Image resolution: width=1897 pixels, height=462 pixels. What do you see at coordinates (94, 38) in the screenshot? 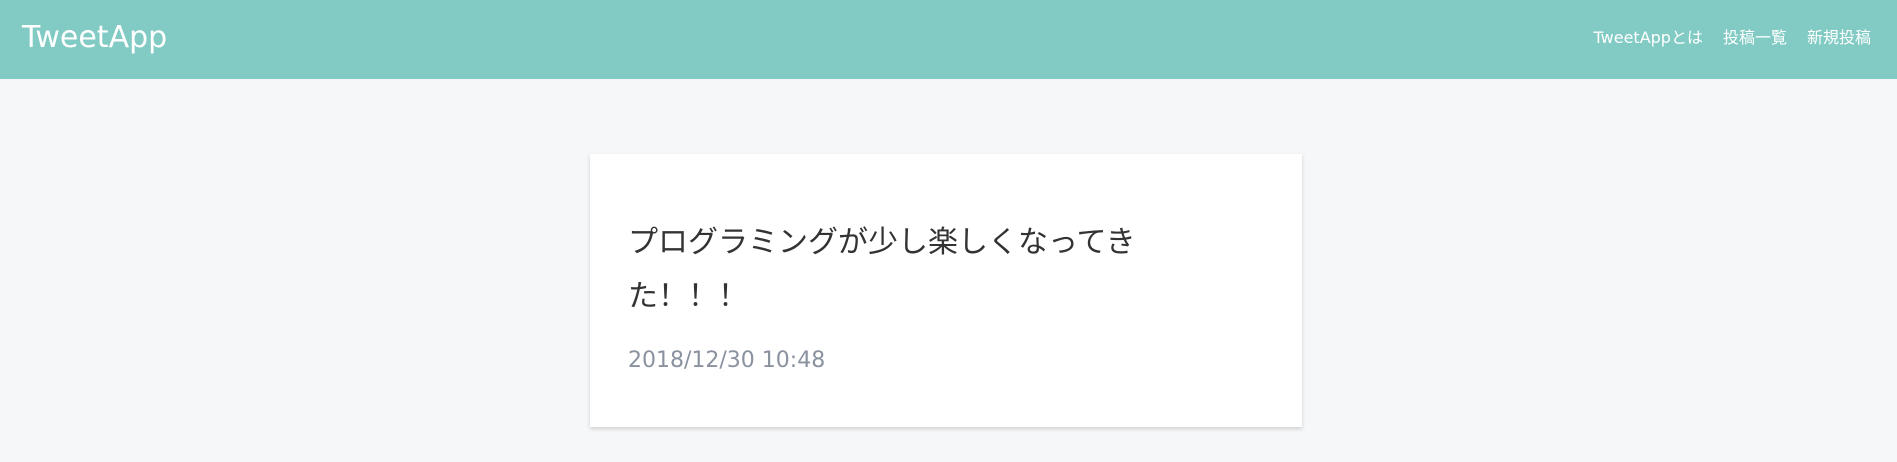
I see `site-logo: TweetApp` at bounding box center [94, 38].